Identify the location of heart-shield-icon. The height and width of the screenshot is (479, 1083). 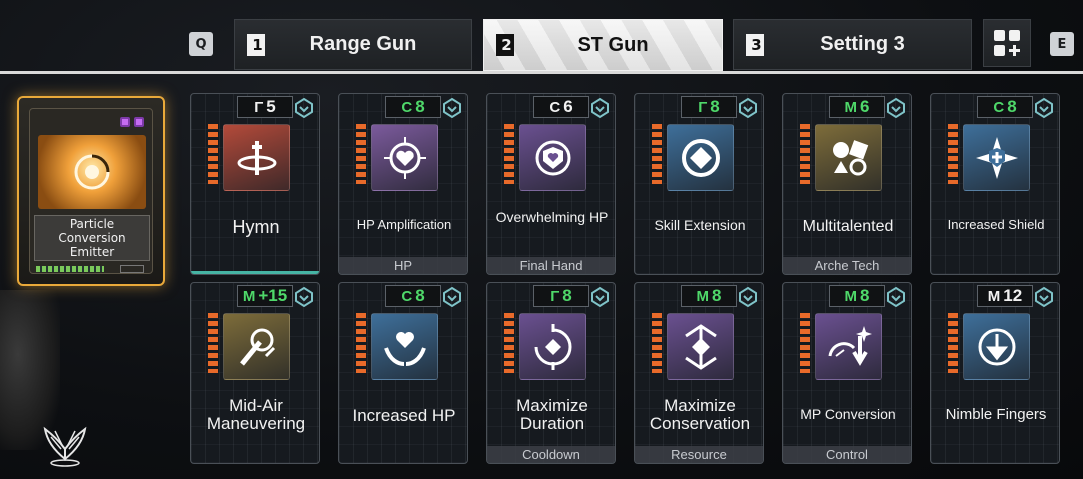
(552, 157).